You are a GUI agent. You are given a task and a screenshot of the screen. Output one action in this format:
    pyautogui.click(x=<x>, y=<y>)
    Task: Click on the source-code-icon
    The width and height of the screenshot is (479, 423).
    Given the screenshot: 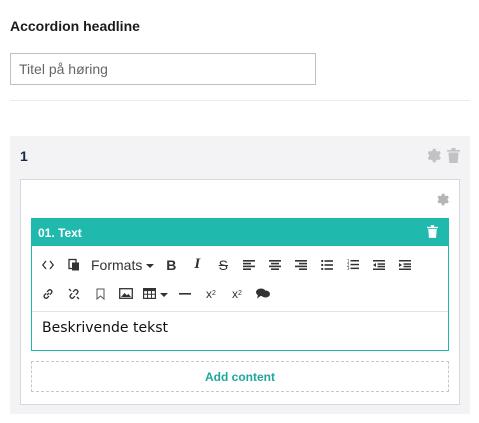 What is the action you would take?
    pyautogui.click(x=48, y=265)
    